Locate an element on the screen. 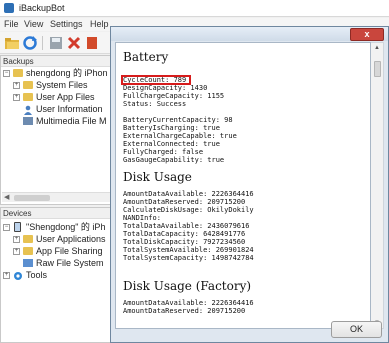 This screenshot has height=343, width=389. tree-item-label: Raw File System is located at coordinates (70, 263).